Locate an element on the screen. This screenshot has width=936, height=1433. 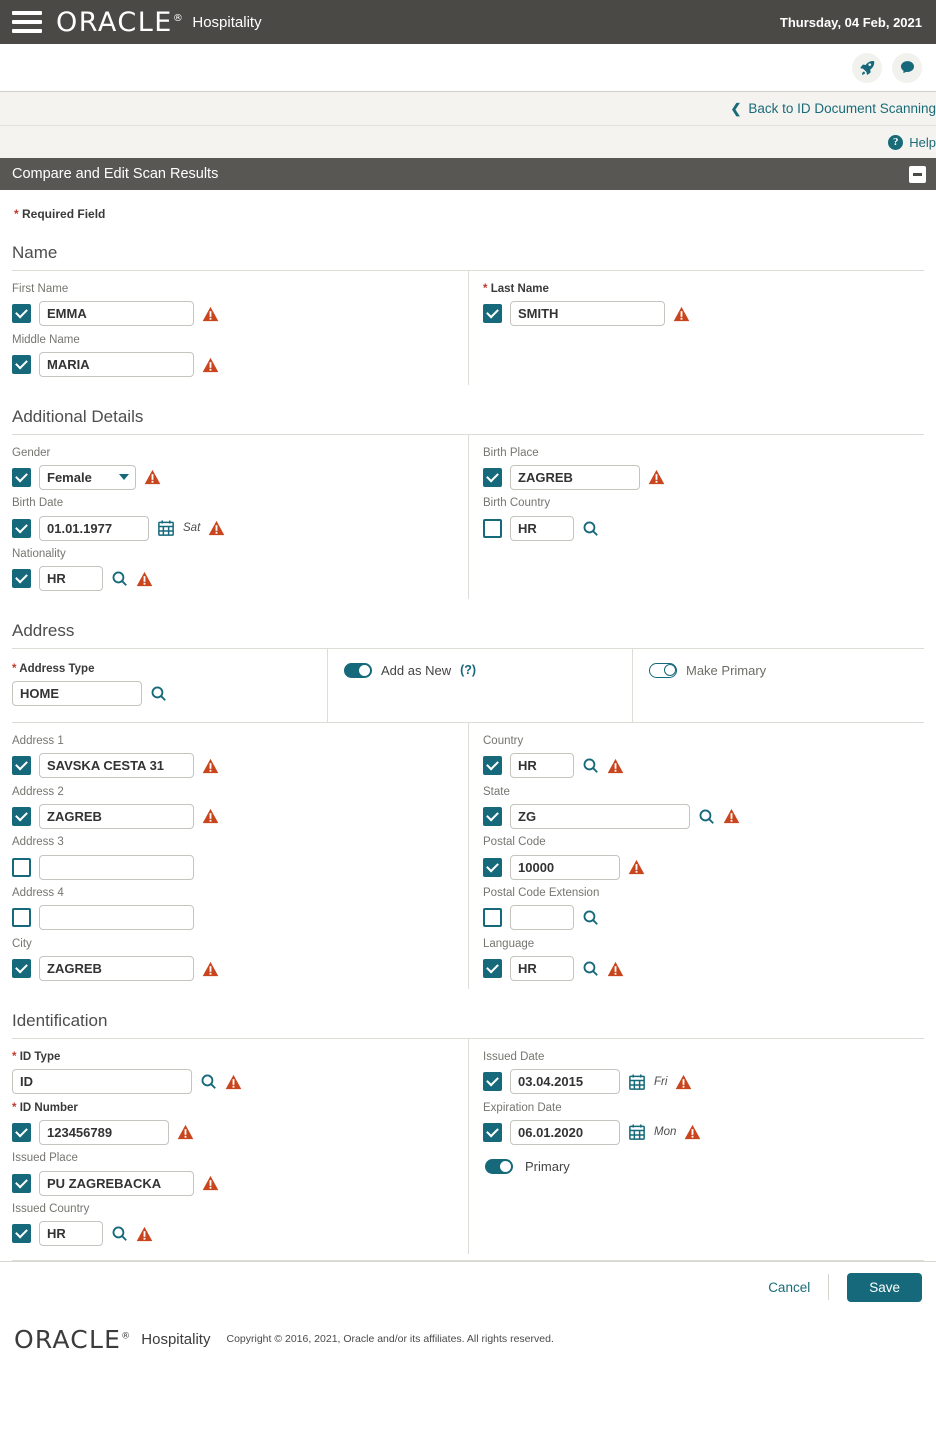
city-checkbox is located at coordinates (21, 969).